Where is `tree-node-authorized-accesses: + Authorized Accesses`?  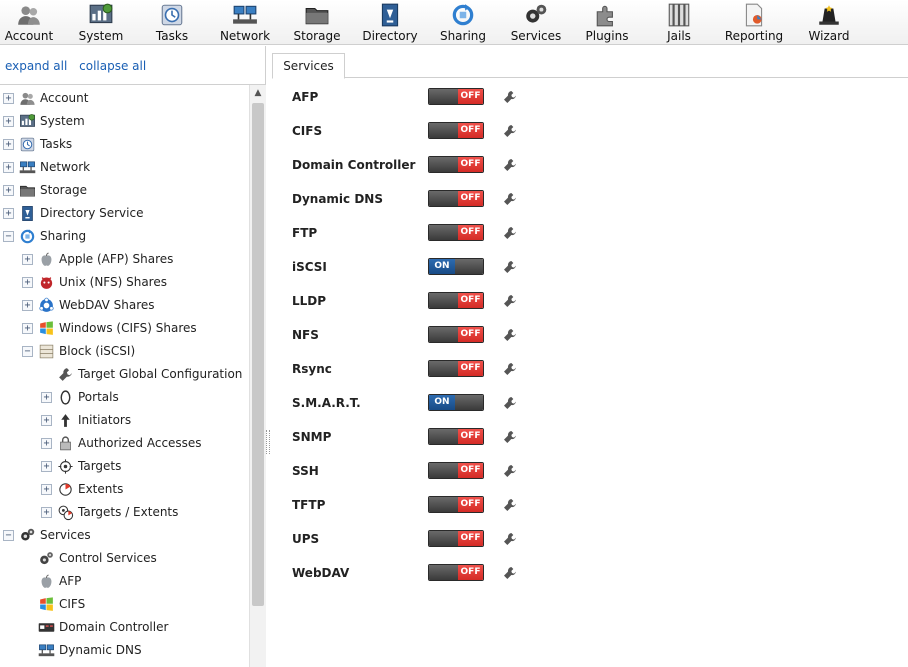 tree-node-authorized-accesses: + Authorized Accesses is located at coordinates (124, 443).